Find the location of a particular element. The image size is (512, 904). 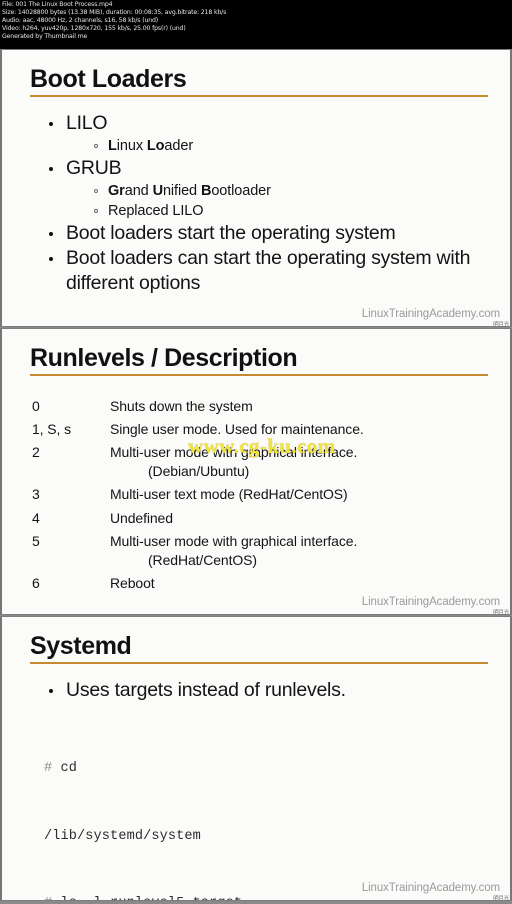

runlevel-desc-cell: Shuts down the system is located at coordinates (300, 405).